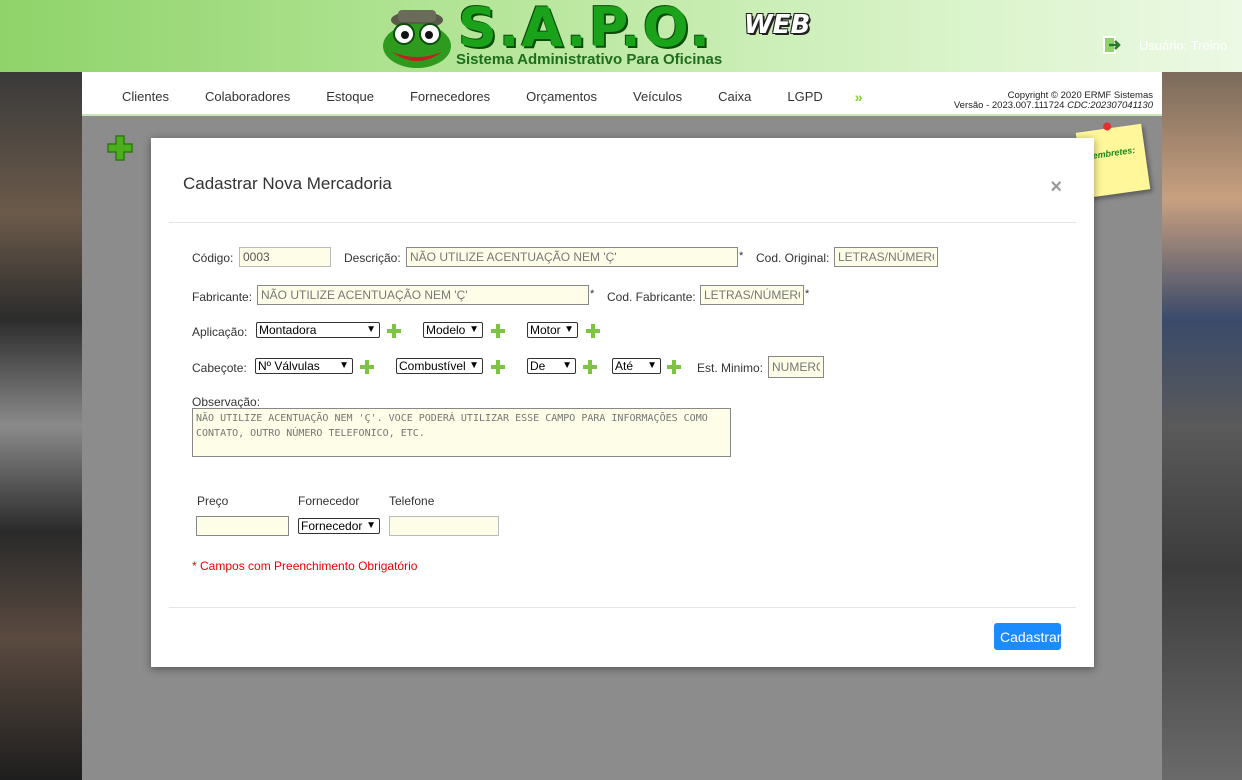 This screenshot has width=1242, height=780. What do you see at coordinates (777, 25) in the screenshot?
I see `logo-web-badge: WEB` at bounding box center [777, 25].